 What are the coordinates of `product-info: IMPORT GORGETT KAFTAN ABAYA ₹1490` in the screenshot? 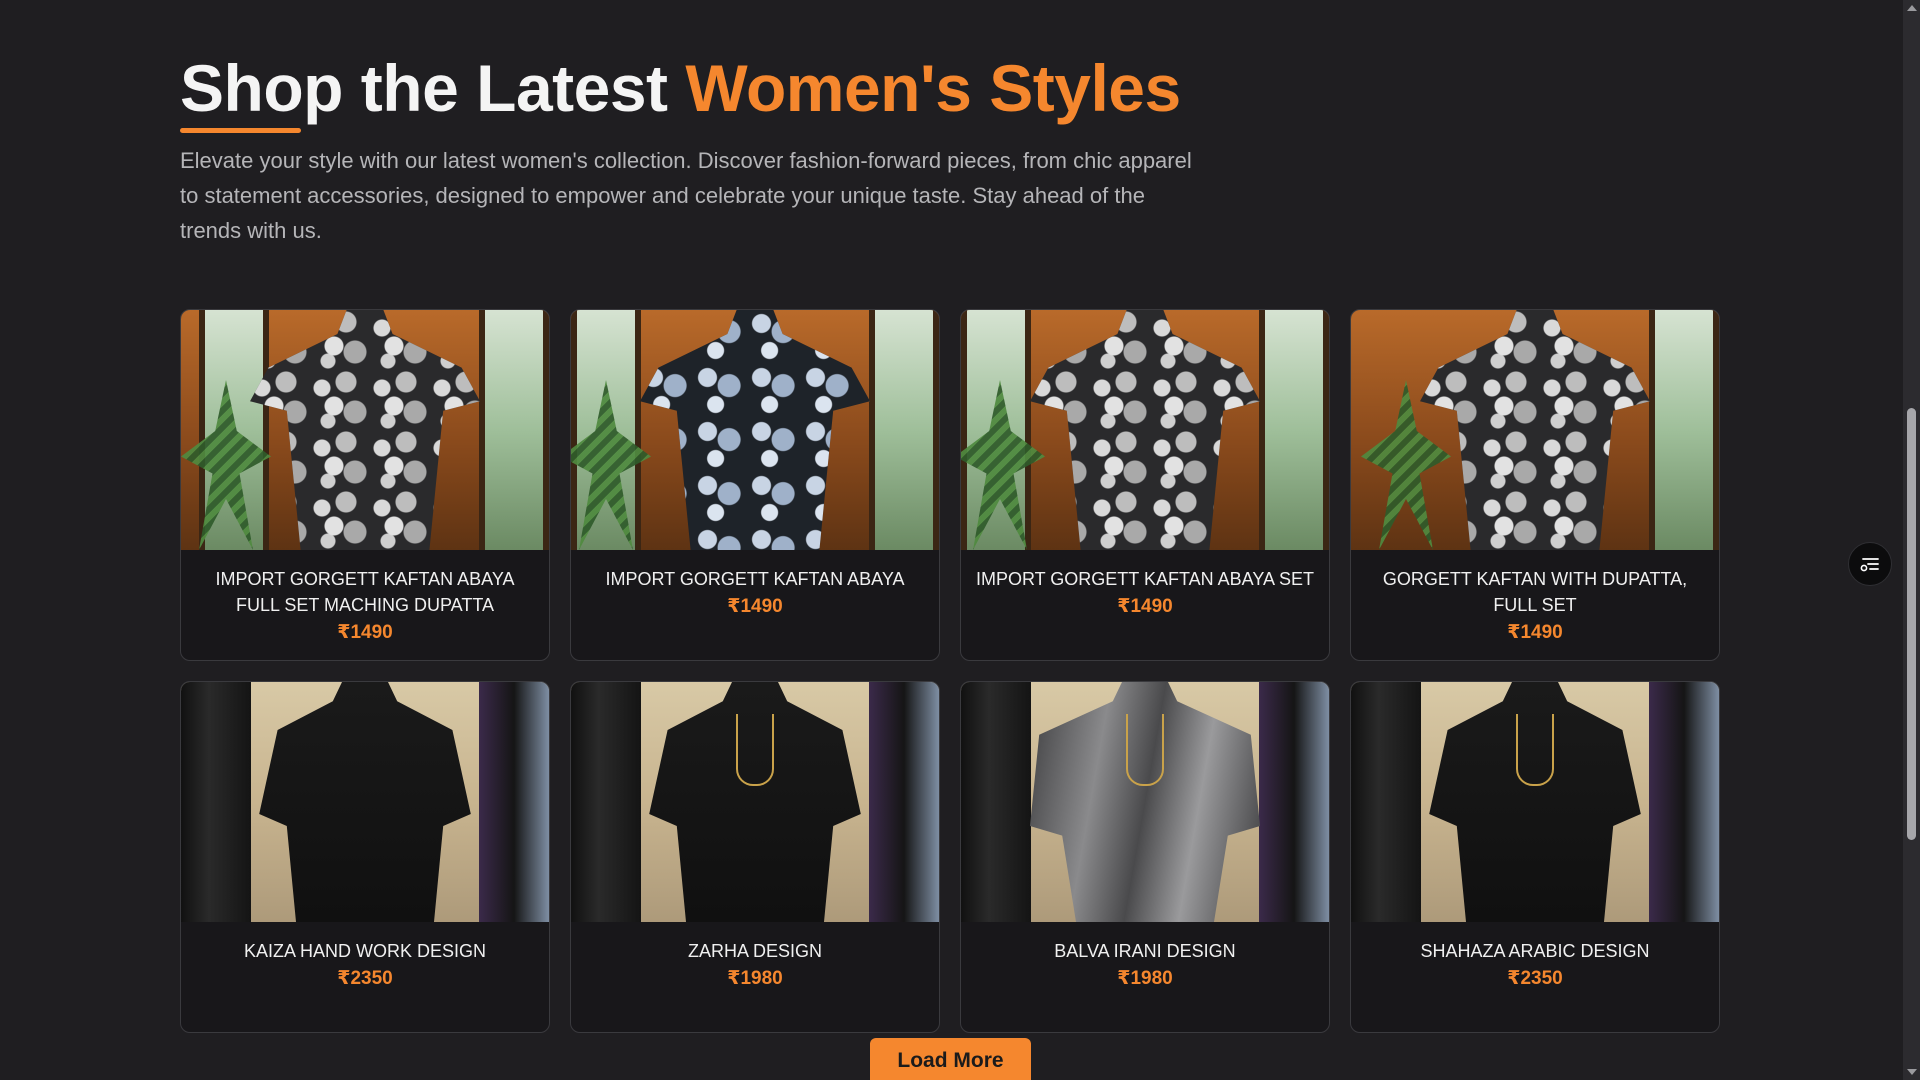 It's located at (755, 585).